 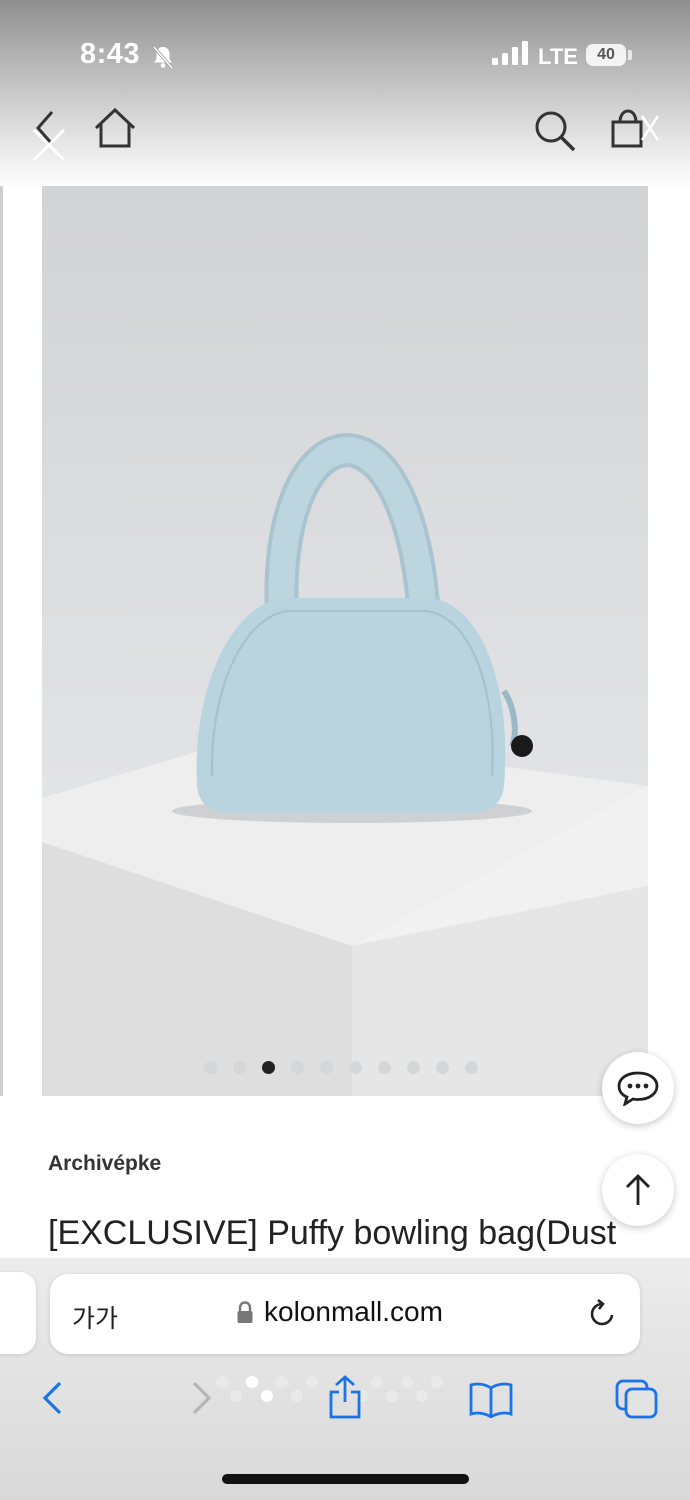 What do you see at coordinates (268, 1067) in the screenshot?
I see `carousel-dot-active` at bounding box center [268, 1067].